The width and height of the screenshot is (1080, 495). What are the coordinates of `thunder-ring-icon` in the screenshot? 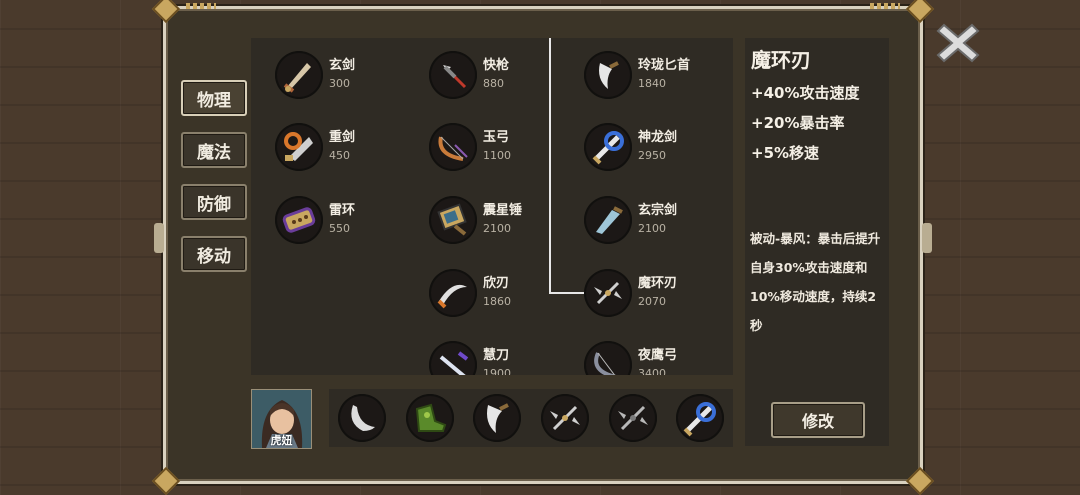 It's located at (299, 220).